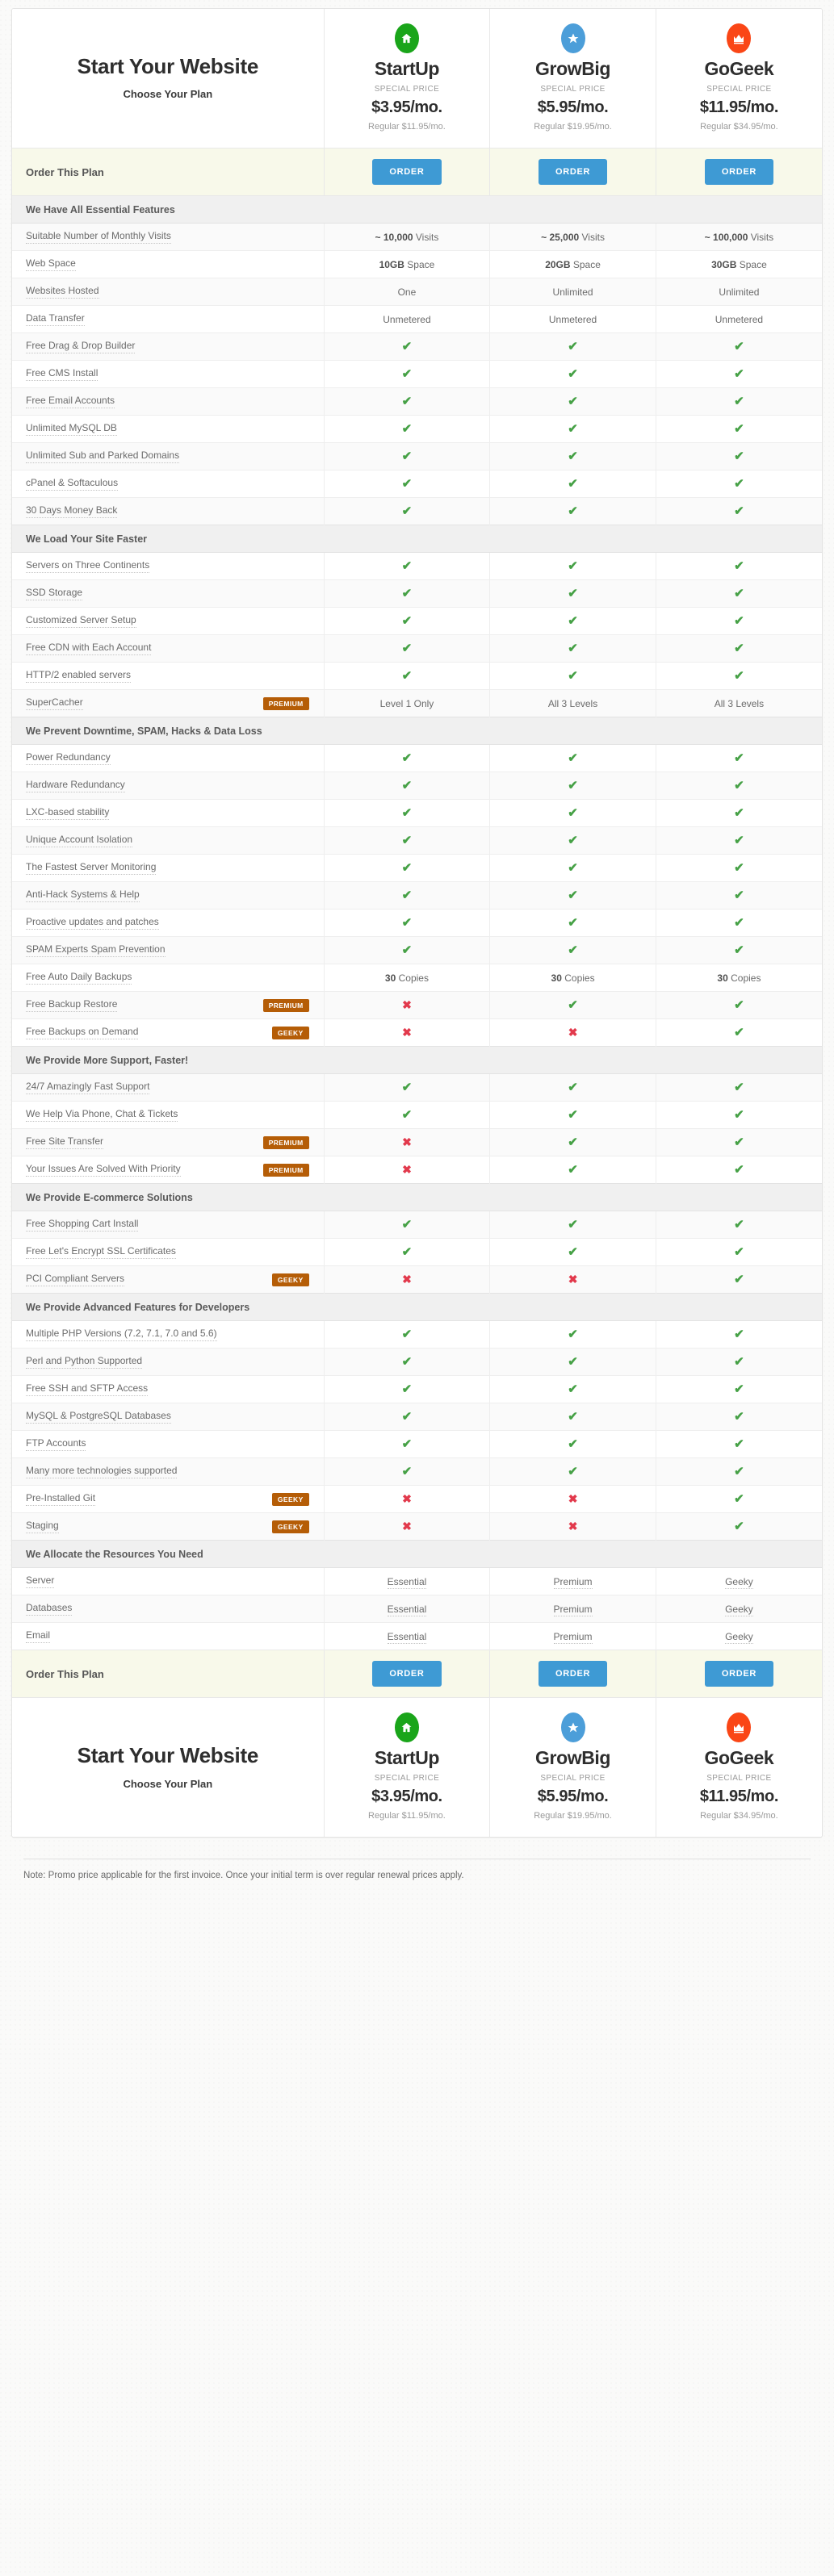 The height and width of the screenshot is (2576, 834). I want to click on page-title: Start Your Website, so click(168, 1754).